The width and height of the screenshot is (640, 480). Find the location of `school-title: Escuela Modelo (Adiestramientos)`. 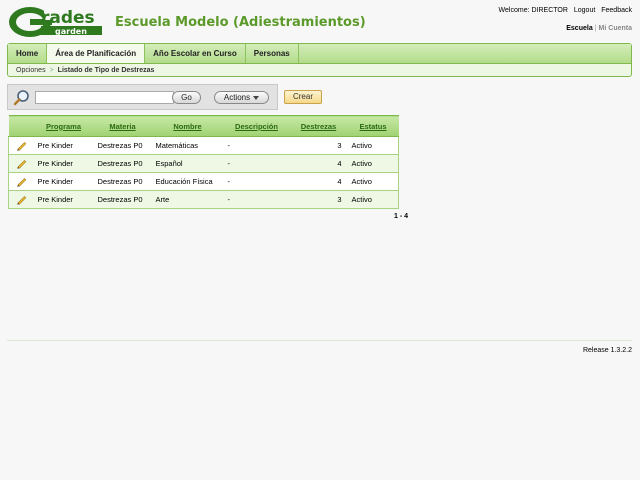

school-title: Escuela Modelo (Adiestramientos) is located at coordinates (240, 22).